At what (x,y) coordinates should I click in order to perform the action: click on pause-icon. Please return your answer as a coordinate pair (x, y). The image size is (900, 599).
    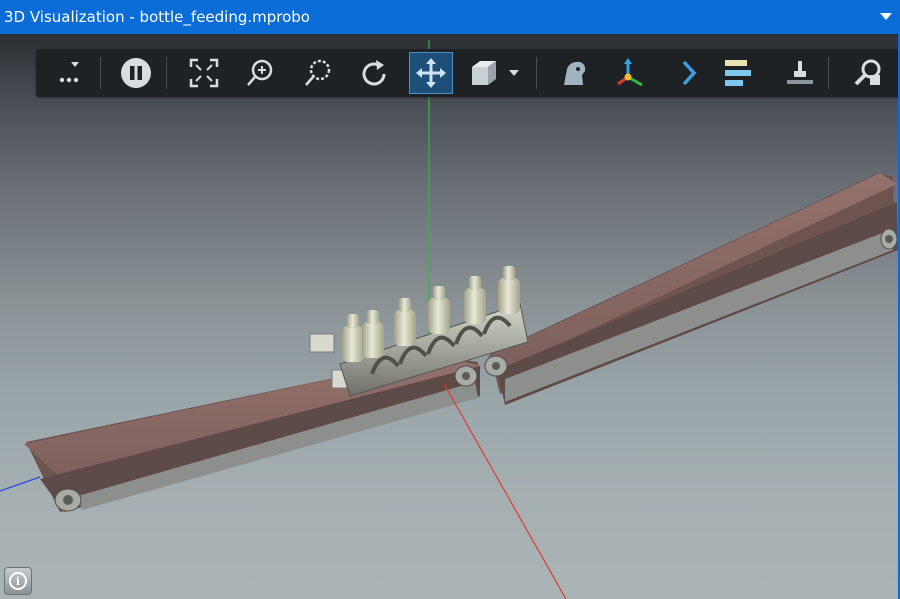
    Looking at the image, I should click on (136, 73).